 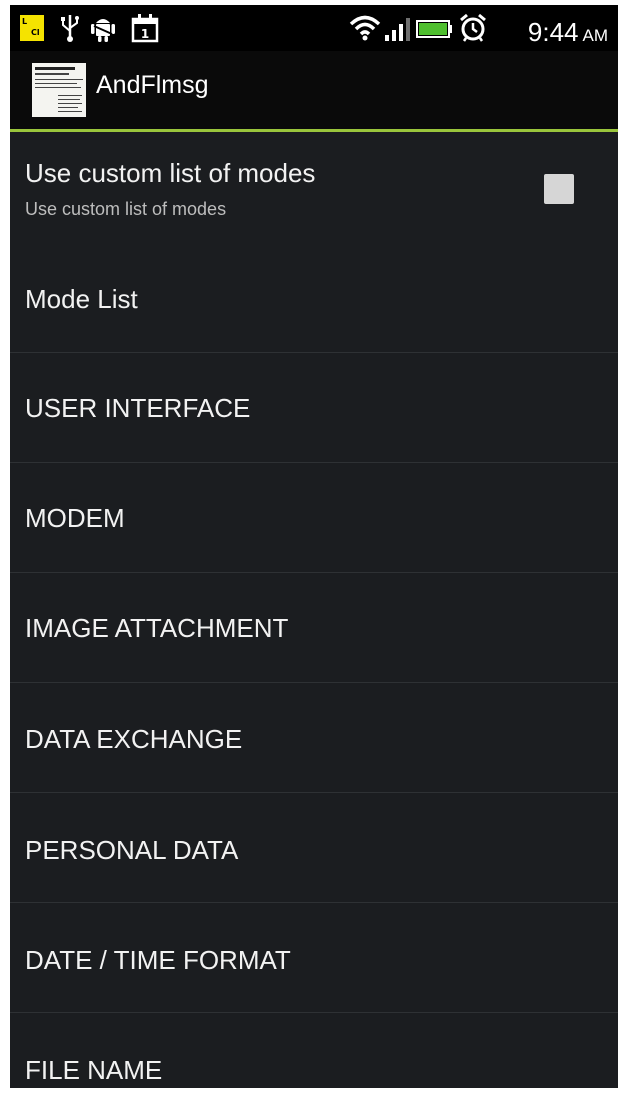 I want to click on status-bar-system: 9:44 AM, so click(x=478, y=29).